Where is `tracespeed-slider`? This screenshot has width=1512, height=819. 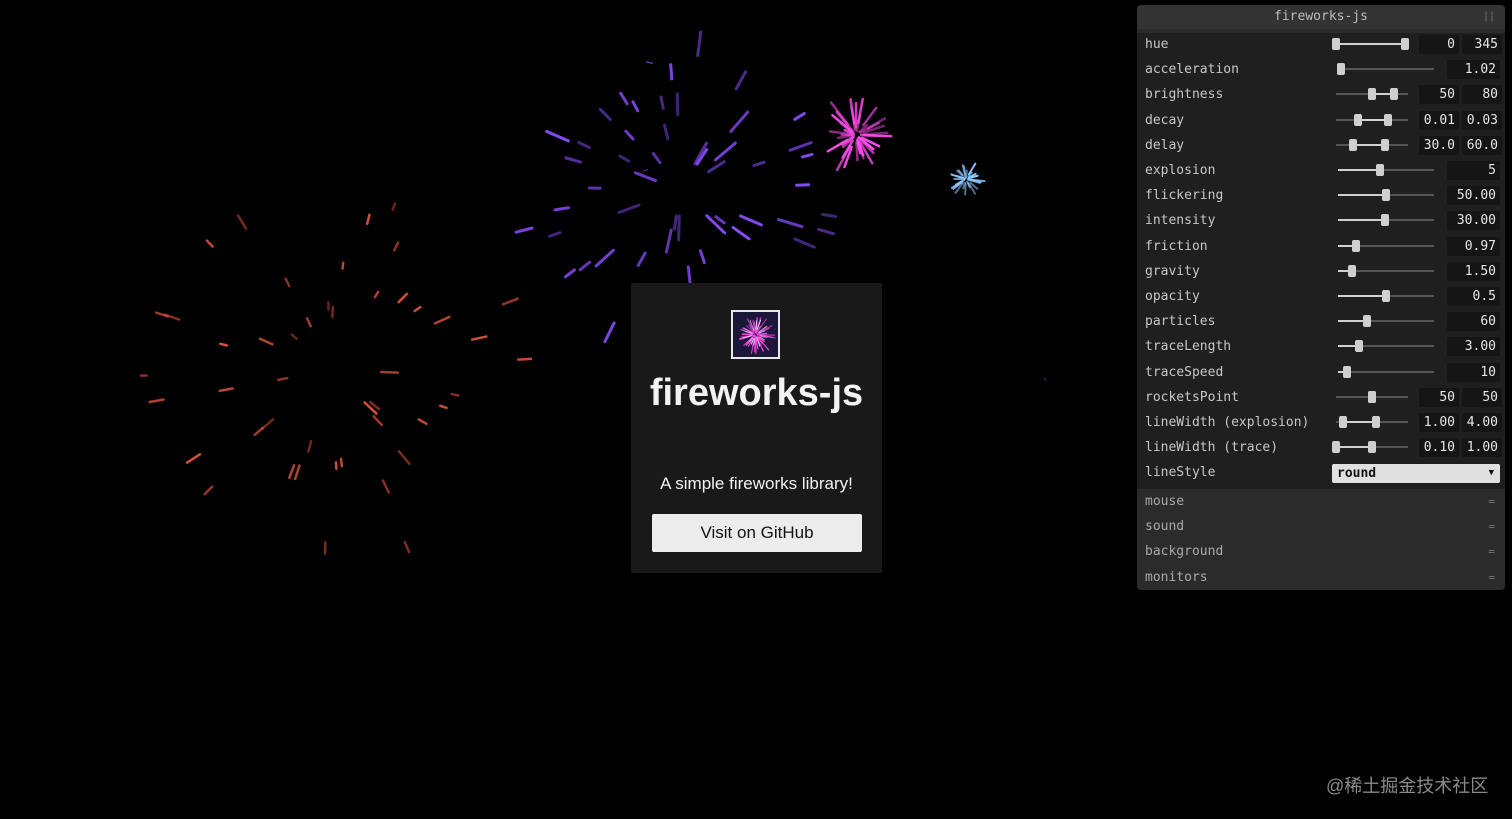
tracespeed-slider is located at coordinates (1386, 372).